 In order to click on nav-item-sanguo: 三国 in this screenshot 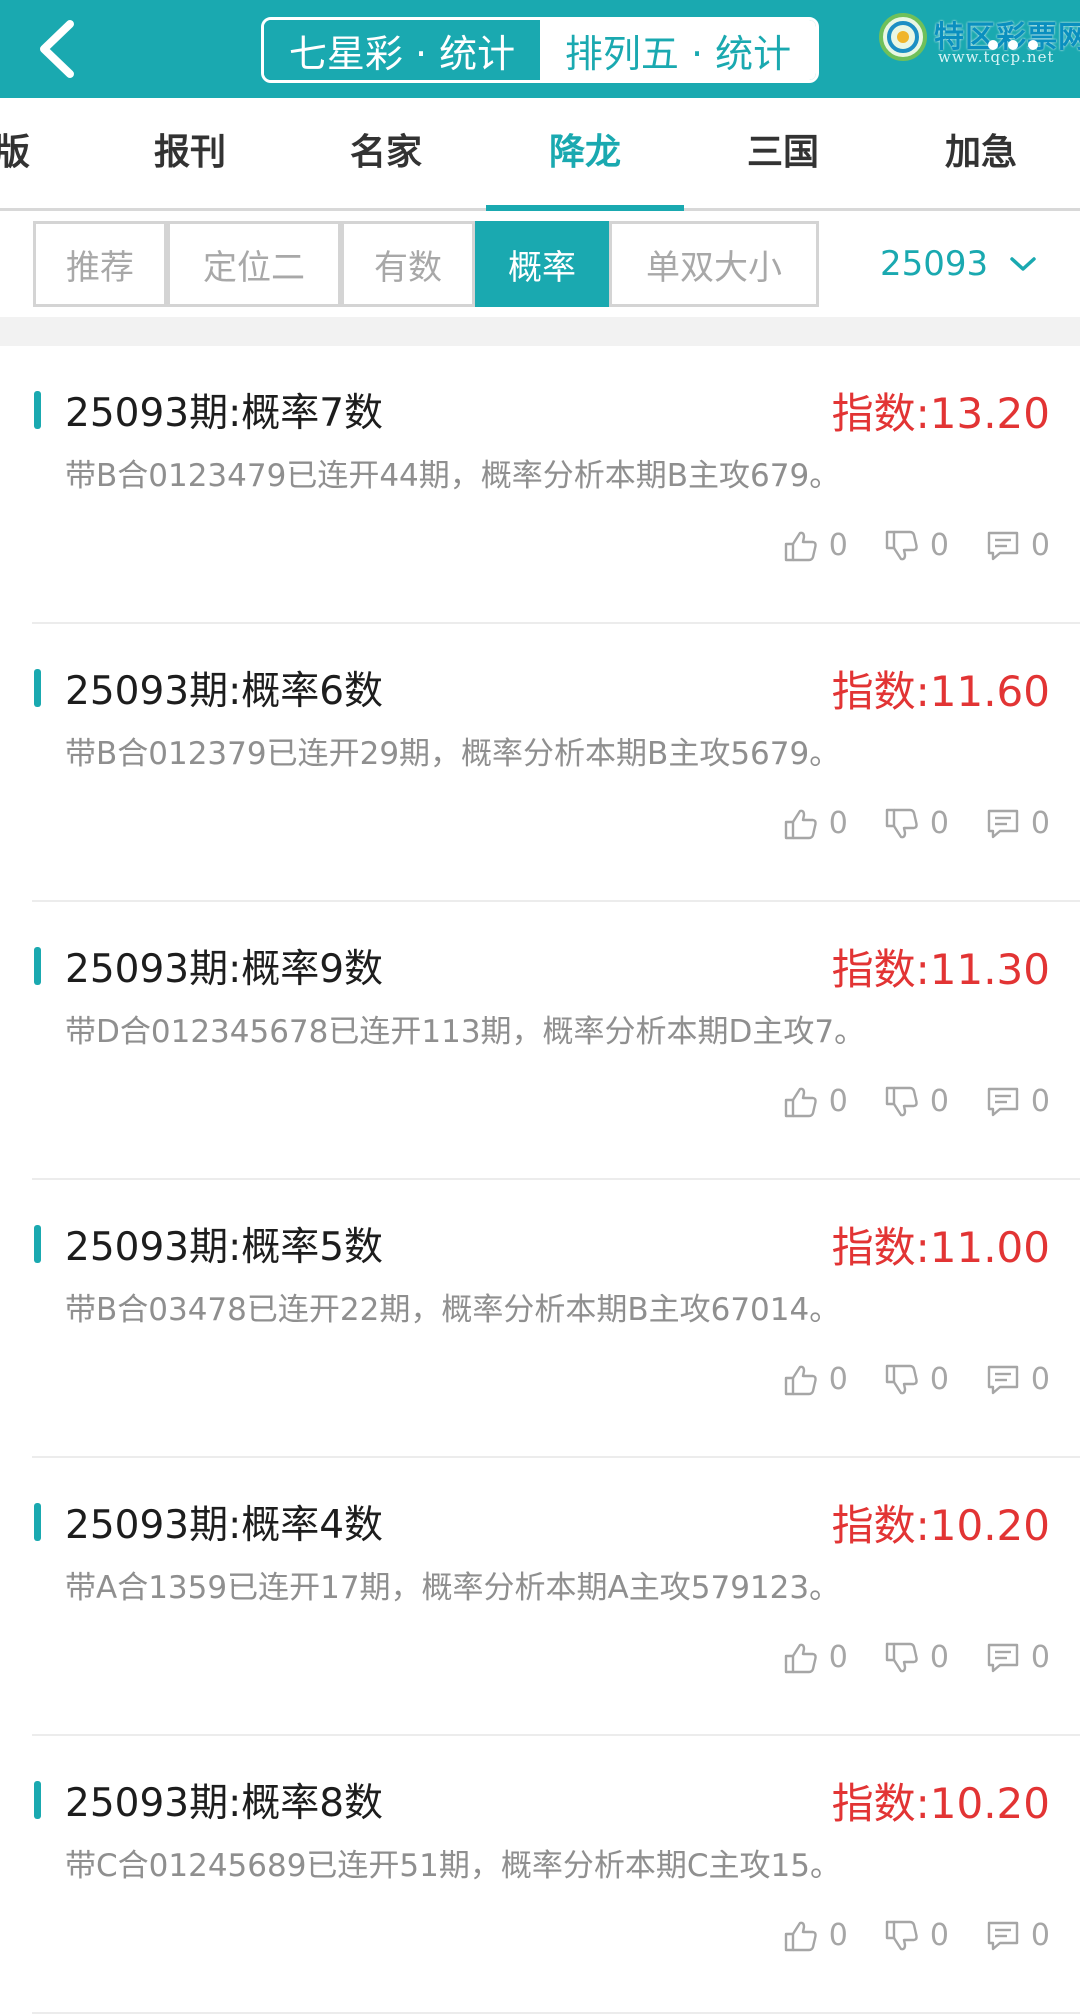, I will do `click(783, 153)`.